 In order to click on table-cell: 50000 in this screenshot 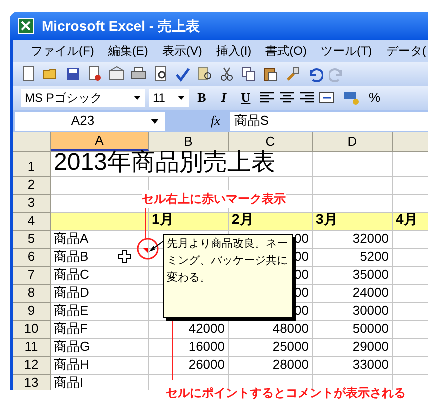, I will do `click(353, 330)`.